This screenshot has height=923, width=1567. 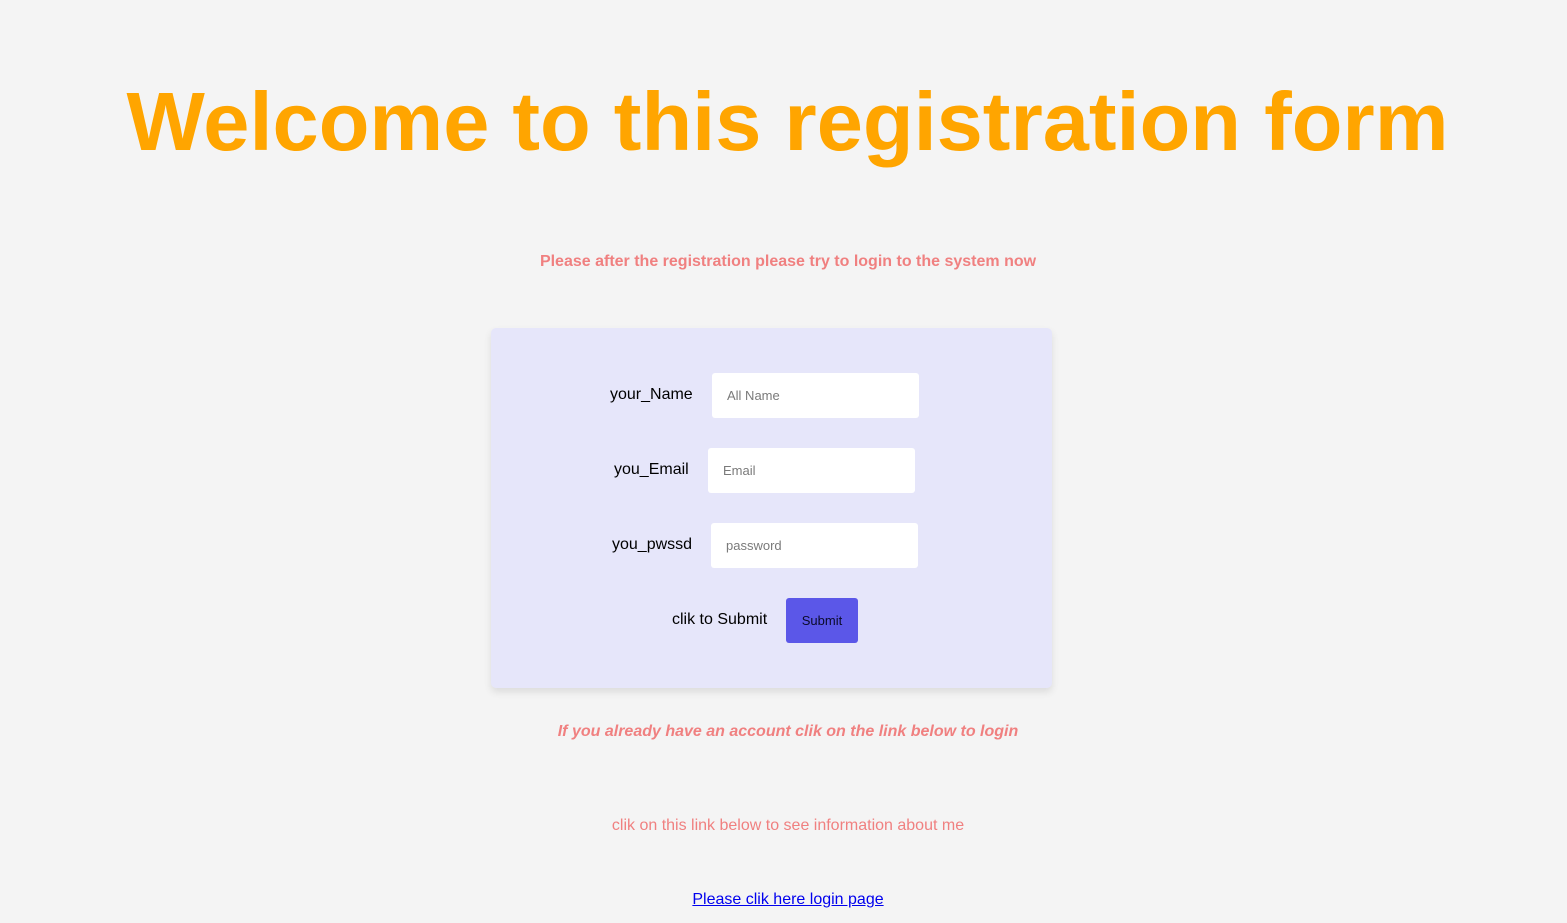 What do you see at coordinates (787, 899) in the screenshot?
I see `login-page-link: Please clik here login page` at bounding box center [787, 899].